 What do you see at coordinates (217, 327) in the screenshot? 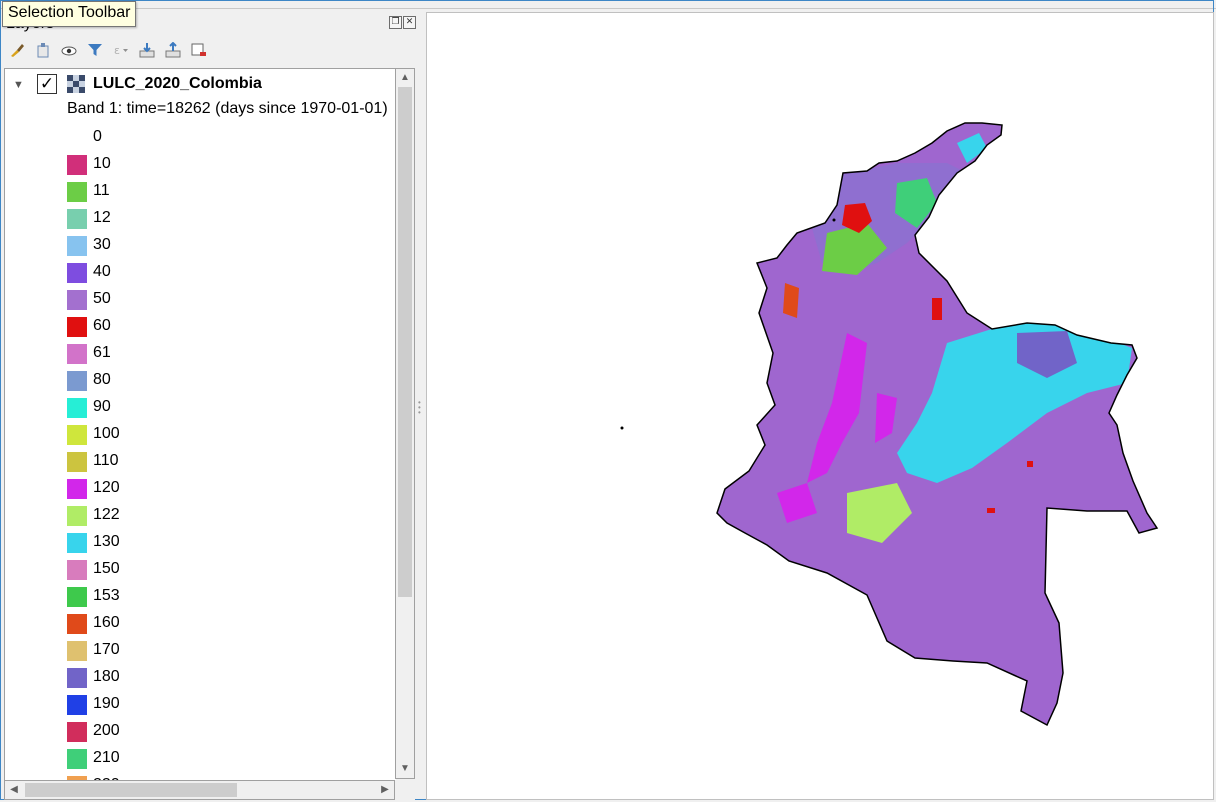
I see `legend-item: 60` at bounding box center [217, 327].